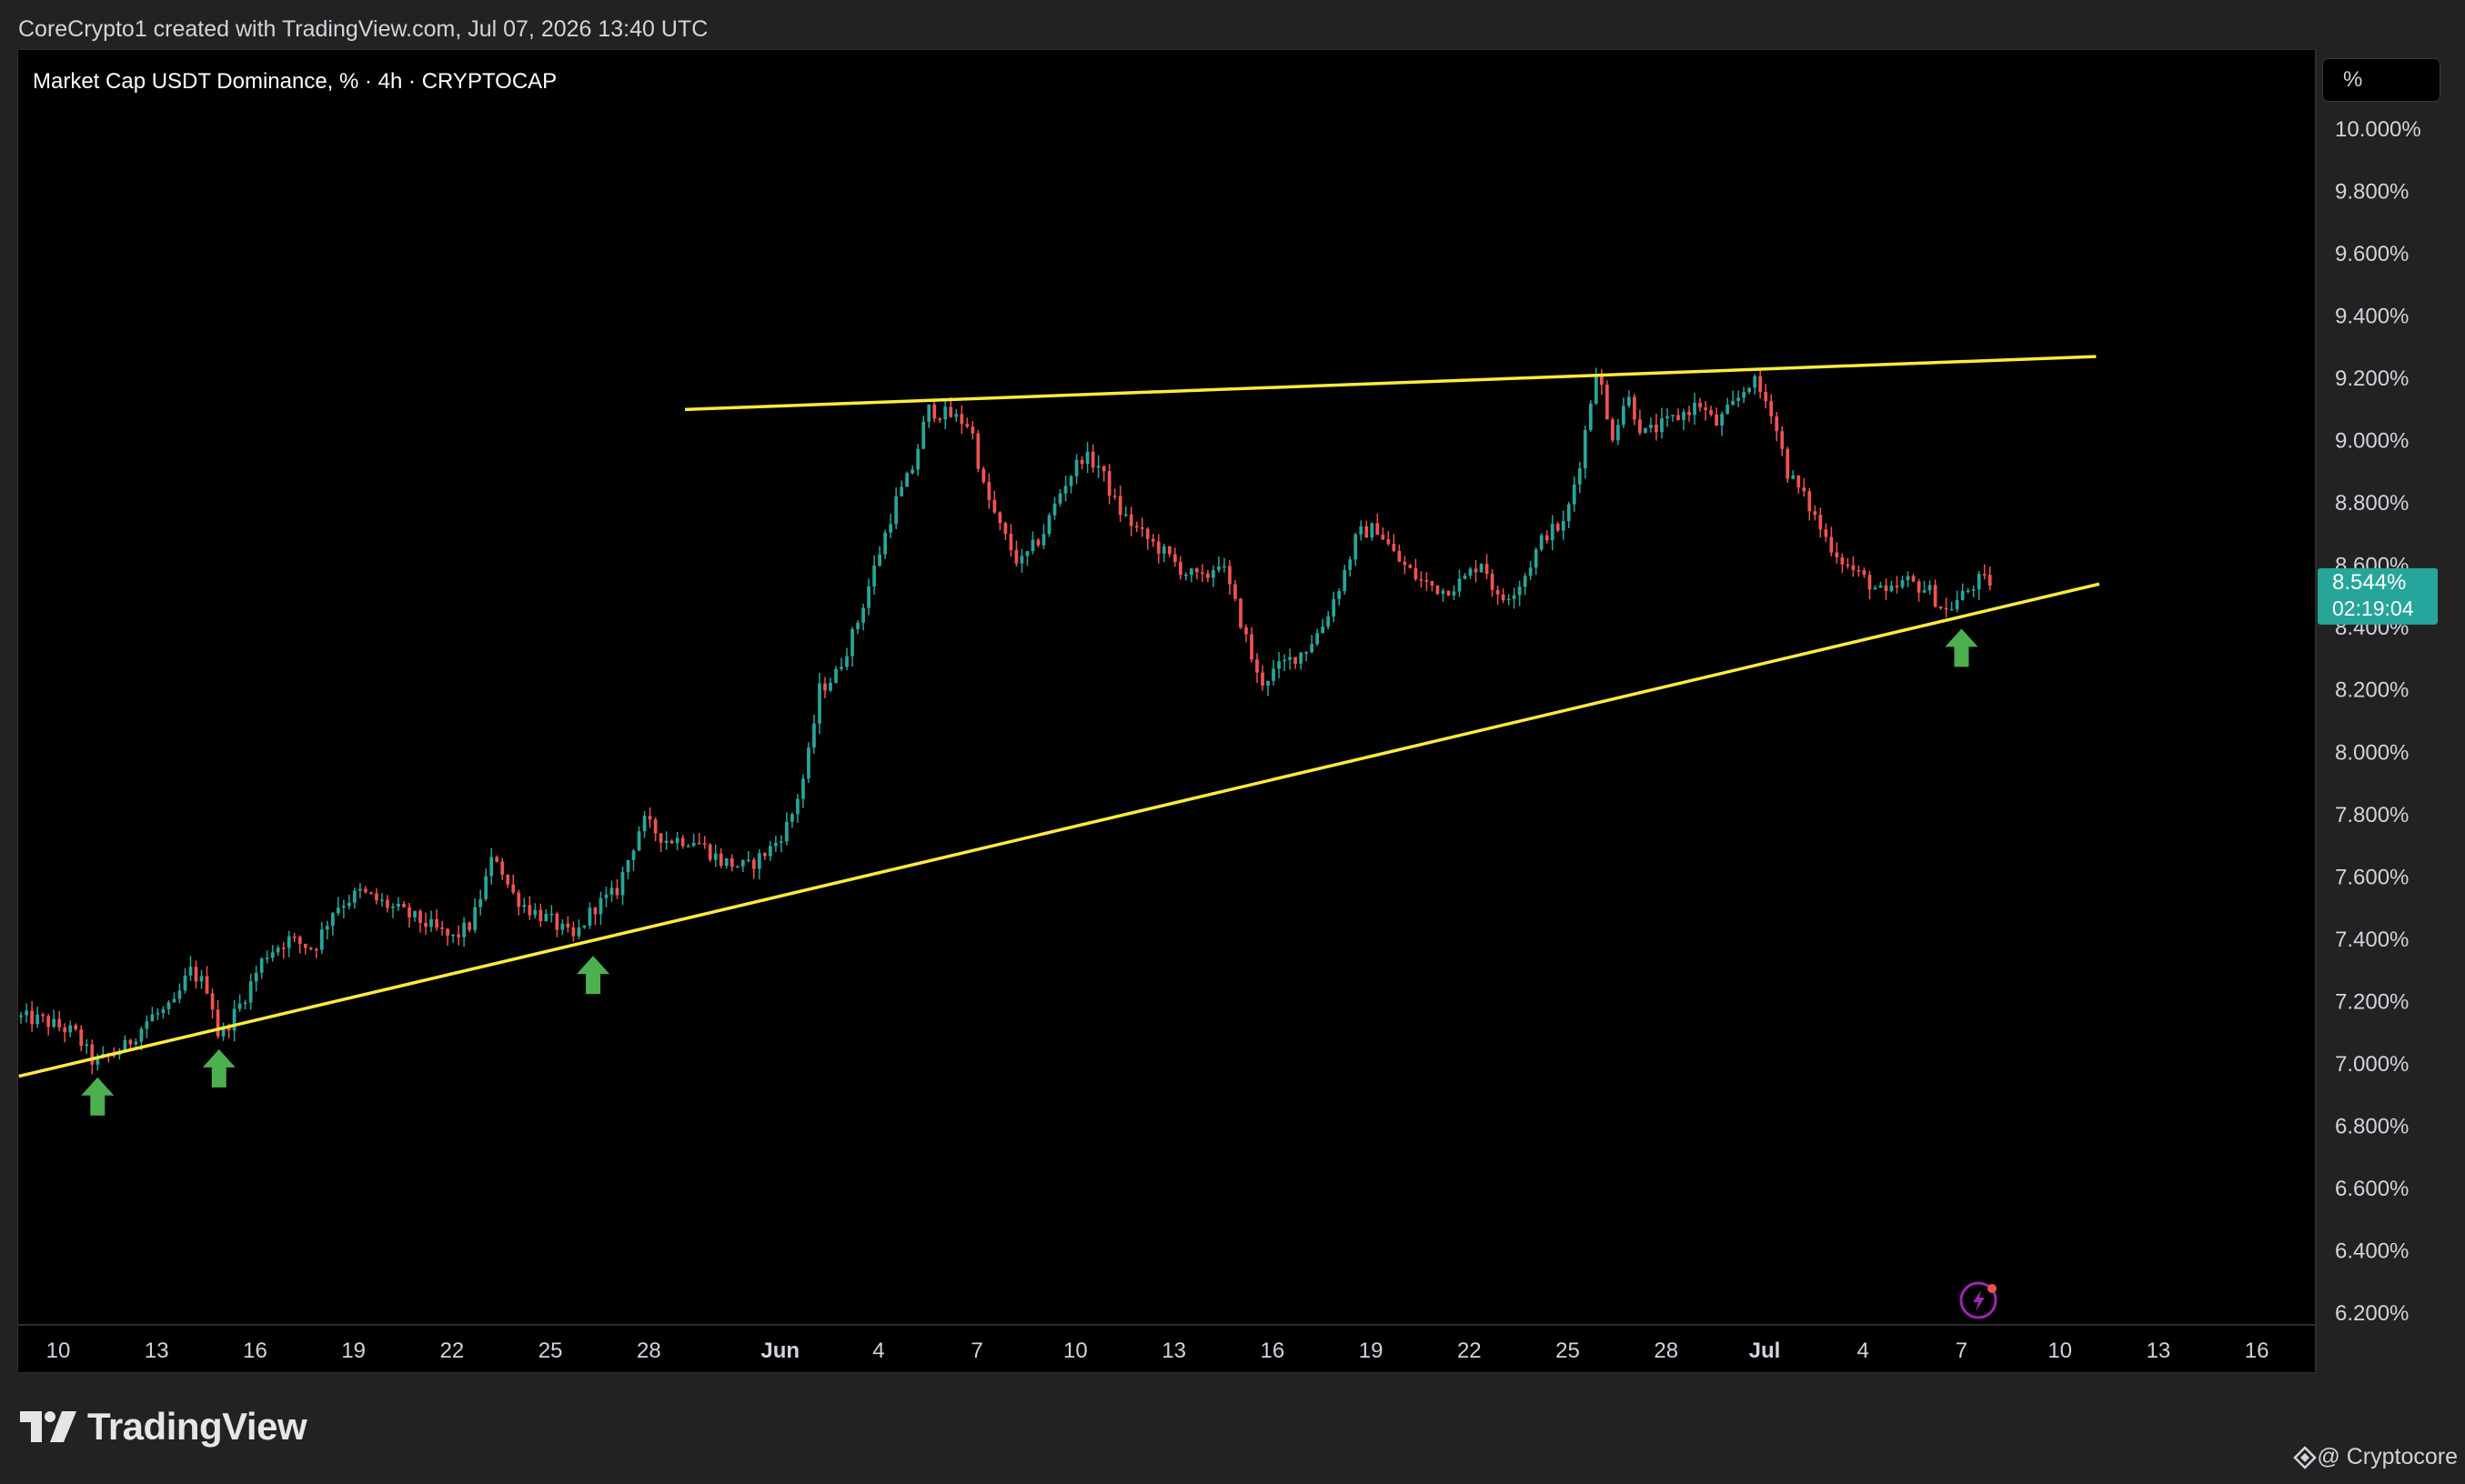 This screenshot has height=1484, width=2465. I want to click on y-tick-label: 7.000%, so click(2372, 1064).